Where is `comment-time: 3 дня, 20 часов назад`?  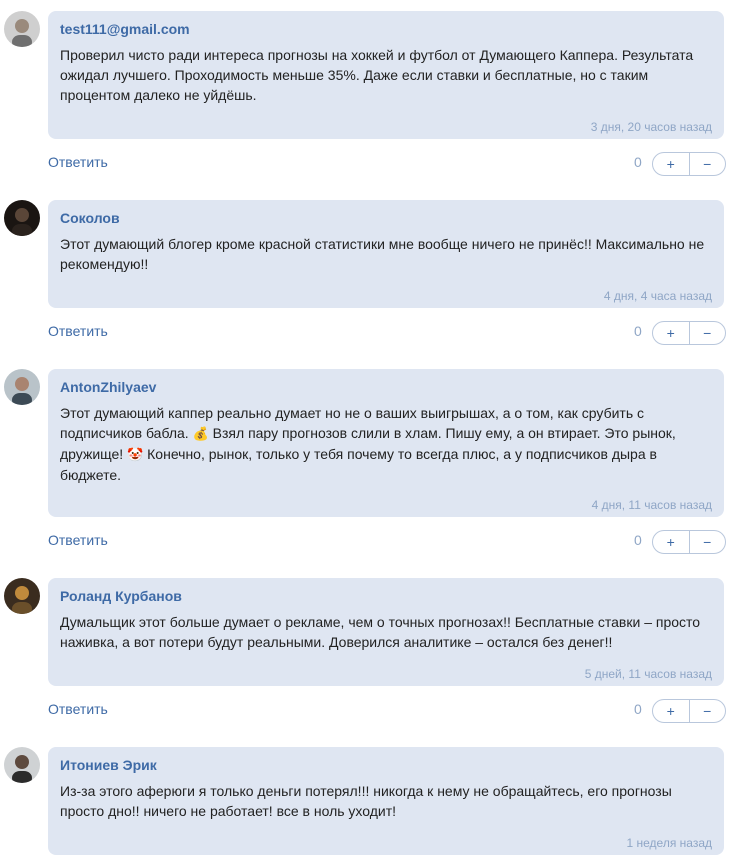 comment-time: 3 дня, 20 часов назад is located at coordinates (651, 127).